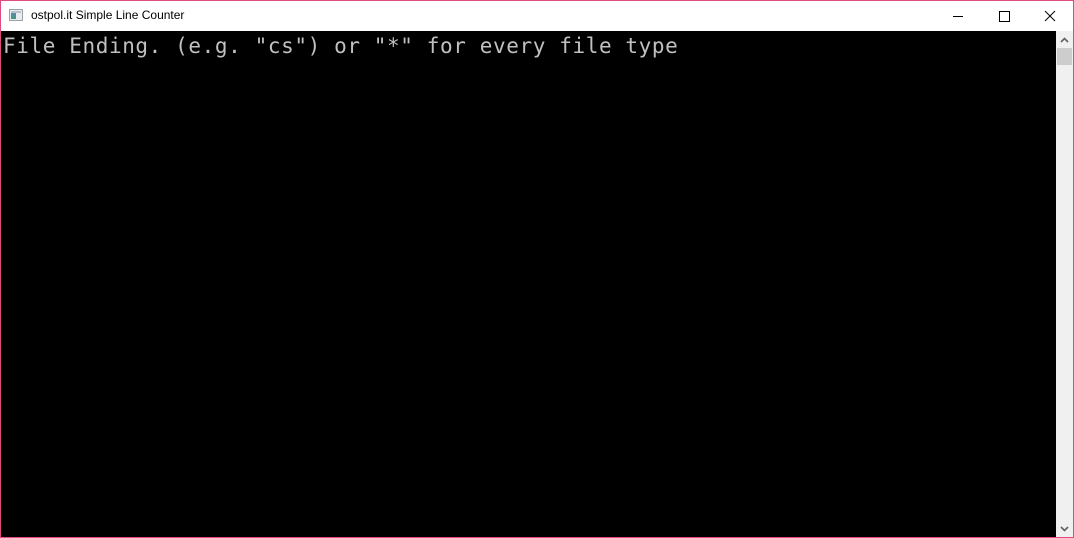  I want to click on chevron-down-icon, so click(1064, 528).